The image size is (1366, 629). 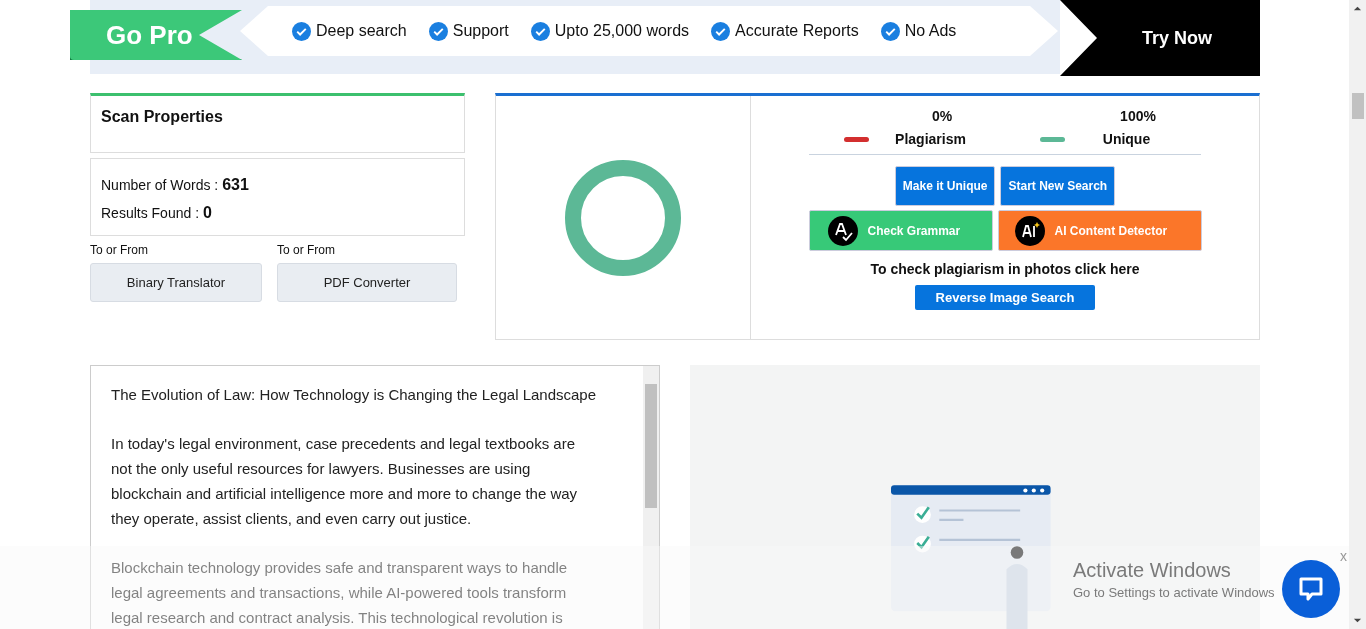 What do you see at coordinates (1029, 230) in the screenshot?
I see `ai-sparkle-icon` at bounding box center [1029, 230].